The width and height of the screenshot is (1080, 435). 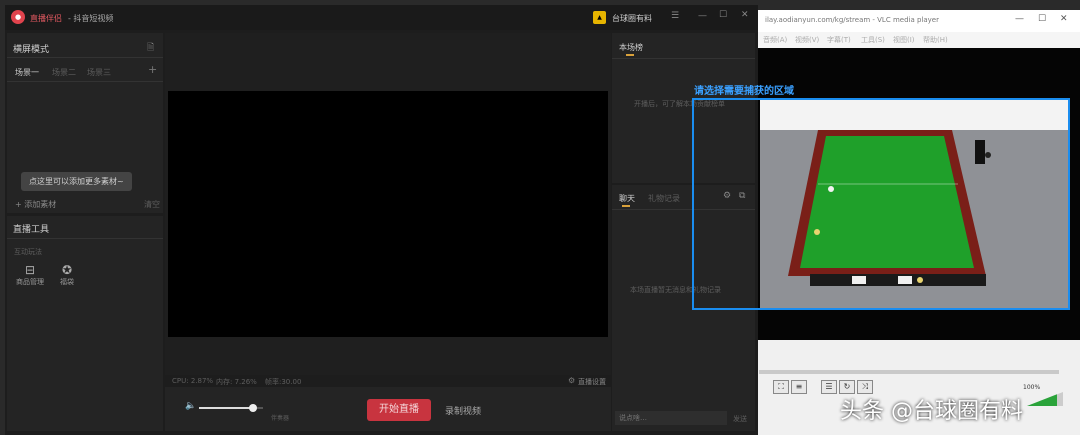 I want to click on lucky-bag-tool: ✪ 福袋, so click(x=67, y=275).